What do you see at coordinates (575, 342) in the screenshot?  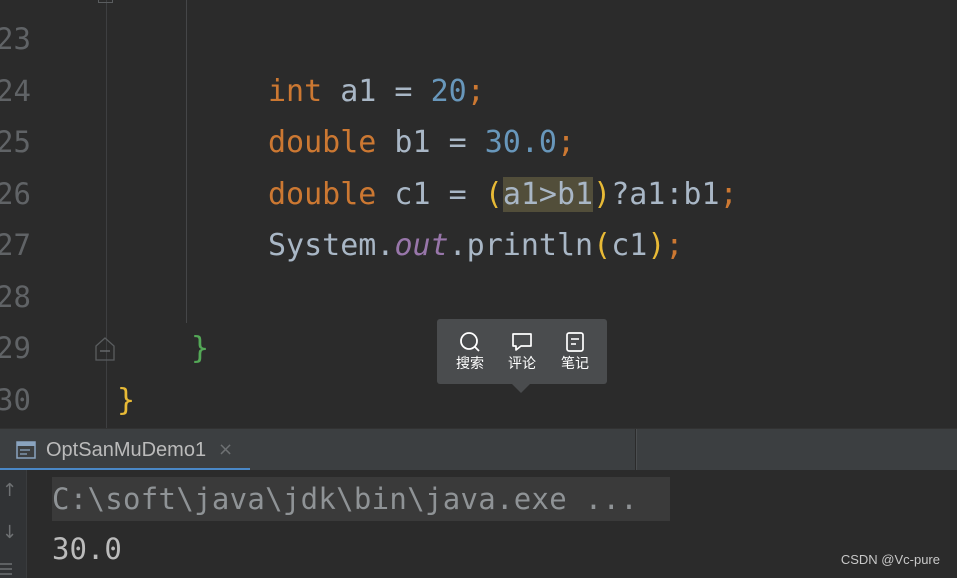 I see `note-icon` at bounding box center [575, 342].